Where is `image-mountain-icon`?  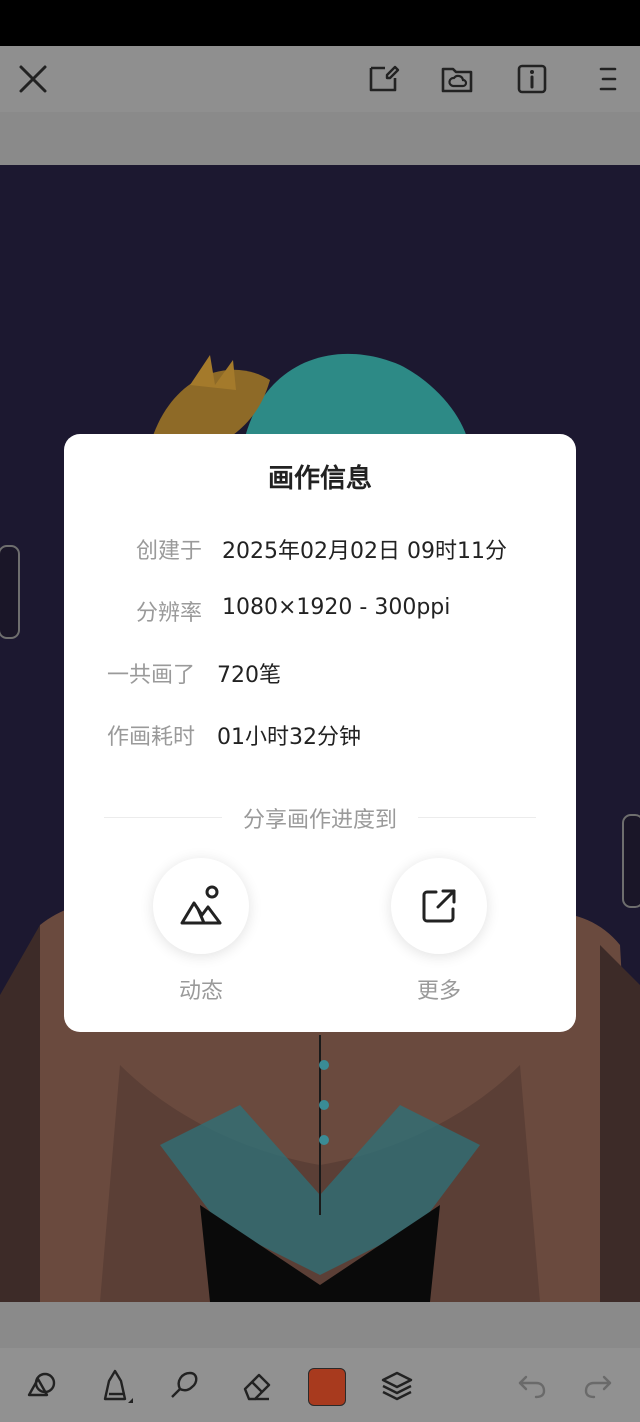
image-mountain-icon is located at coordinates (201, 905).